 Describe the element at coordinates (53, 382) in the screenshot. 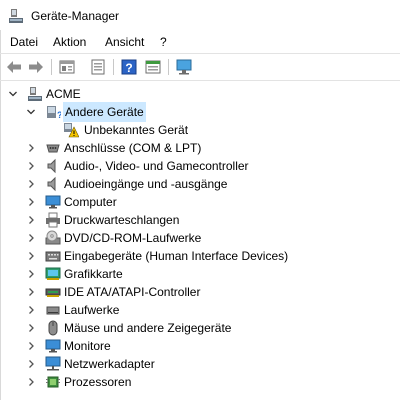

I see `processor-icon` at that location.